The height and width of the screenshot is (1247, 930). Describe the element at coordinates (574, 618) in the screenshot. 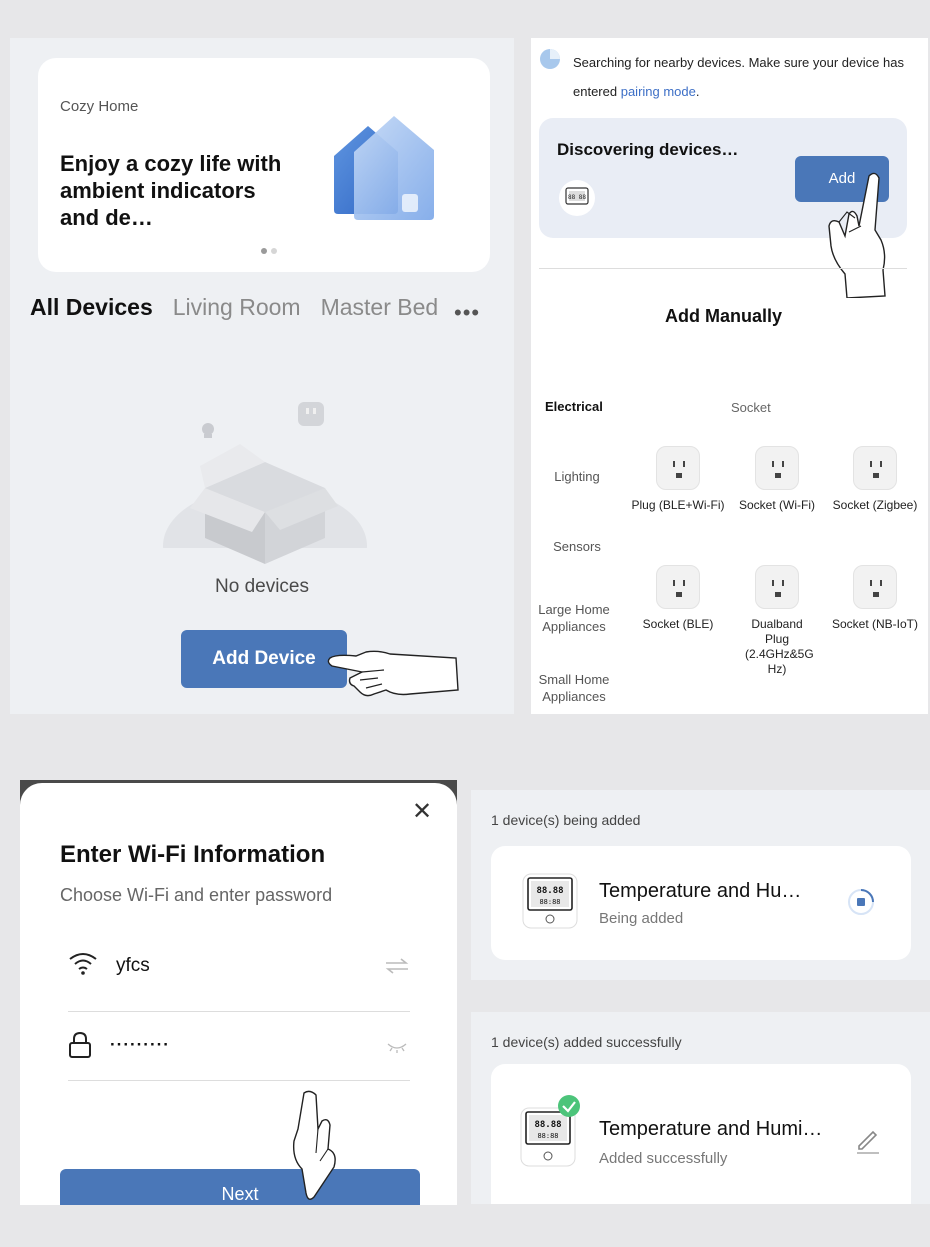

I see `category-large-home-appliances: Large Home Appliances` at that location.